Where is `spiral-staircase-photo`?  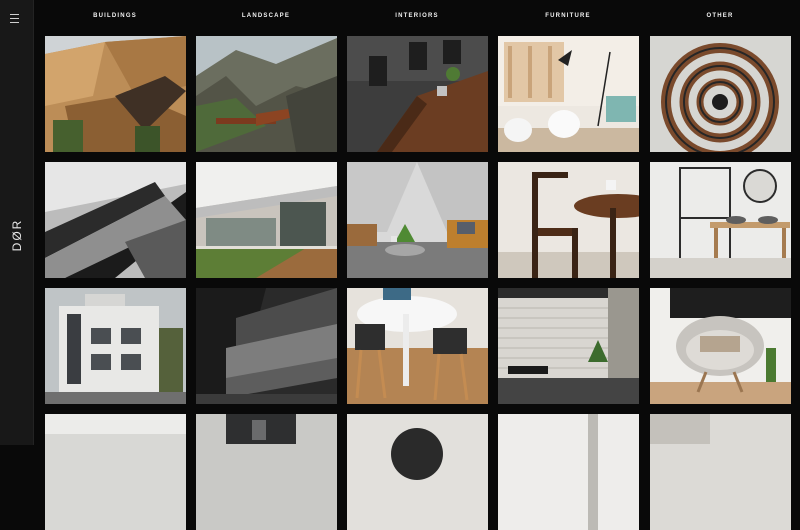
spiral-staircase-photo is located at coordinates (720, 94).